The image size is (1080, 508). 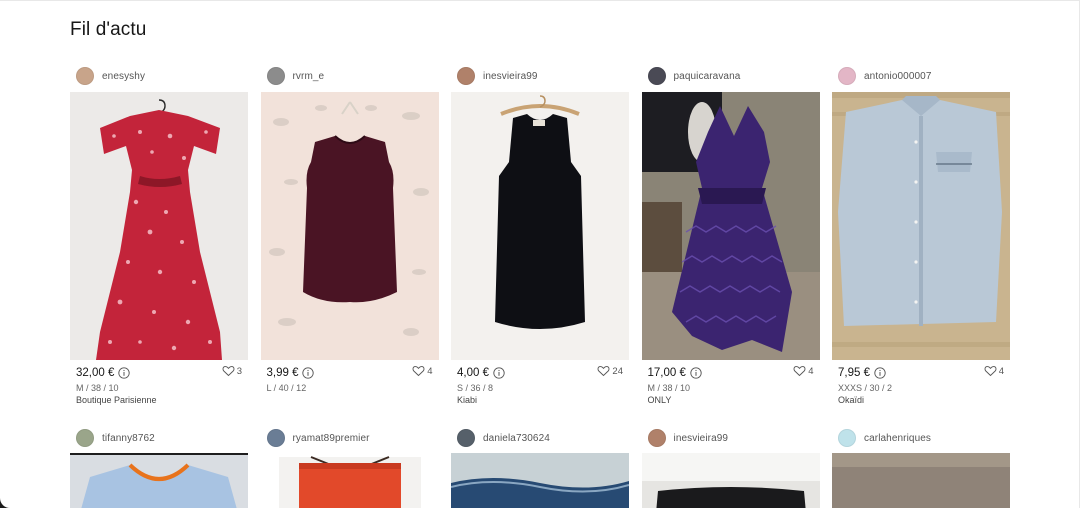 I want to click on item-price: 7,95 €, so click(x=854, y=373).